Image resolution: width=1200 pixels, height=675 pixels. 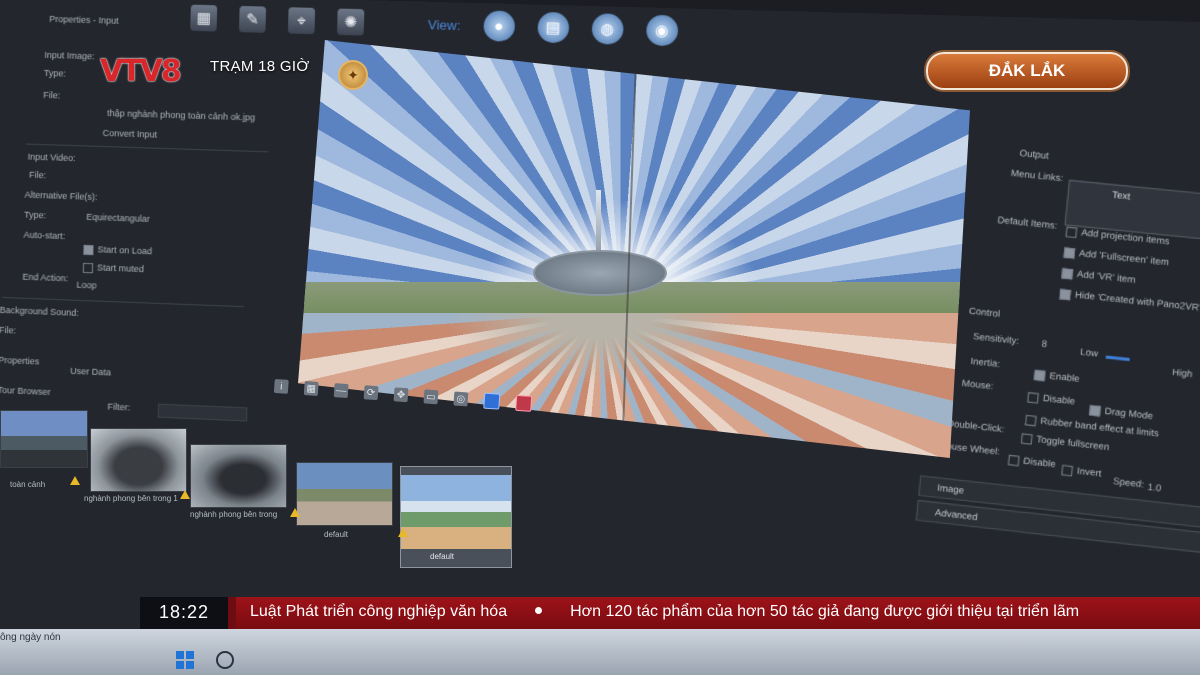 What do you see at coordinates (25, 391) in the screenshot?
I see `tour-browser-label: Tour Browser` at bounding box center [25, 391].